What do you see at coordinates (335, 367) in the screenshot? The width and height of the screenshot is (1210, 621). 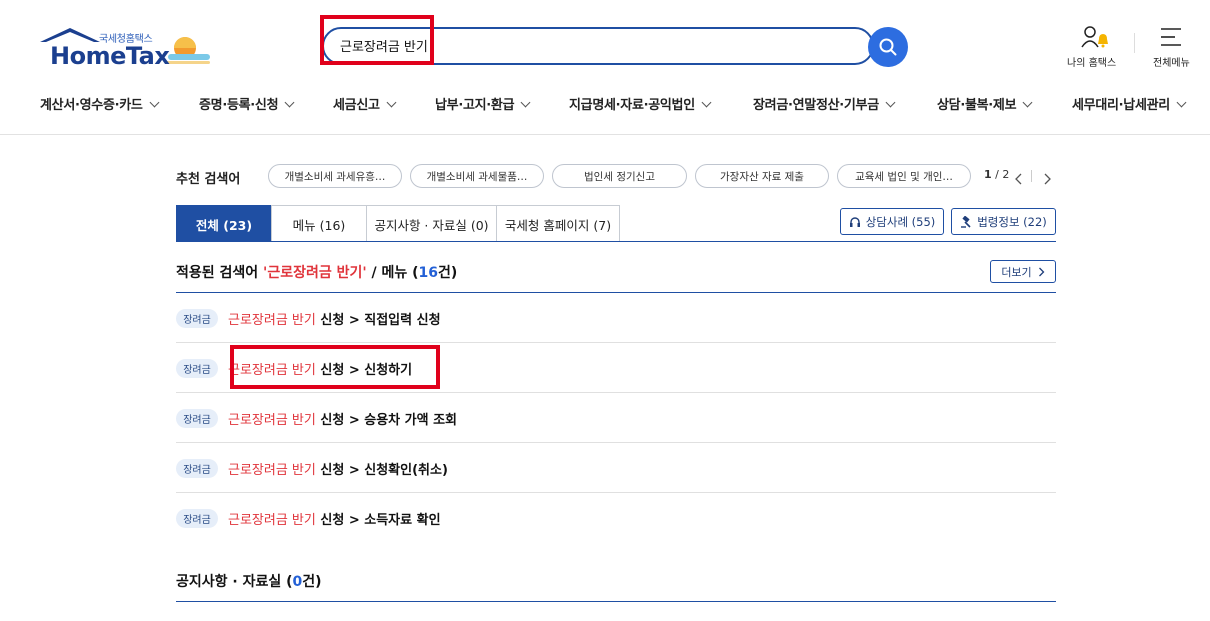 I see `annotation-highlight-result` at bounding box center [335, 367].